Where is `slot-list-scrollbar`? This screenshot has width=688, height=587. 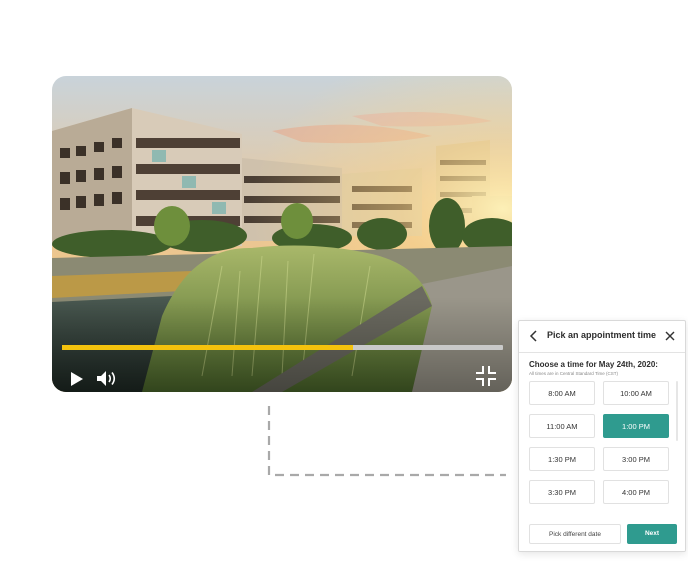 slot-list-scrollbar is located at coordinates (677, 411).